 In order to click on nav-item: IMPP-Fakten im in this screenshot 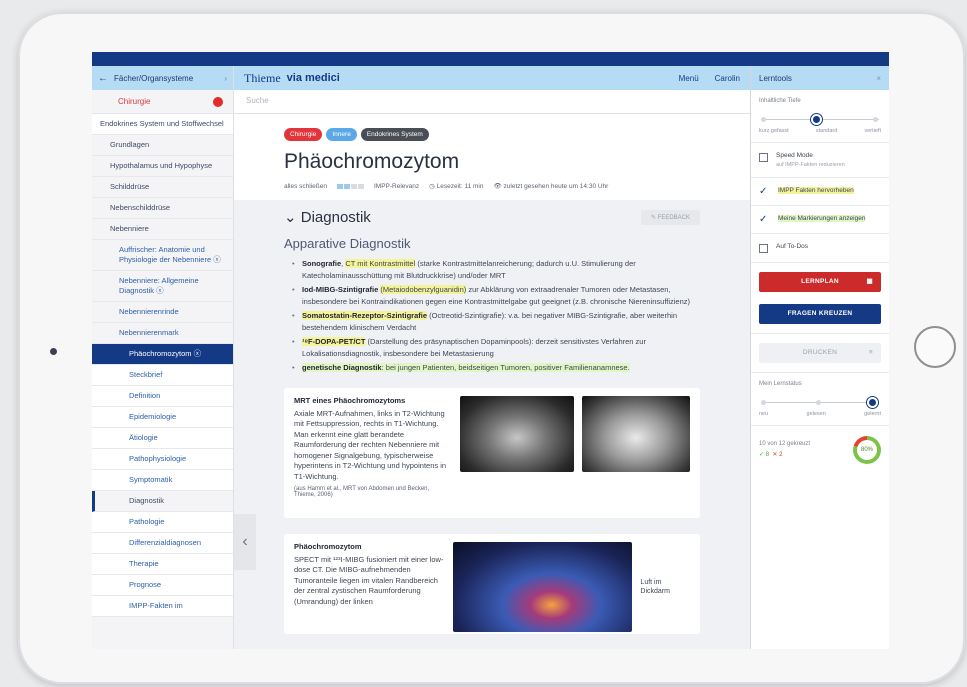, I will do `click(162, 606)`.